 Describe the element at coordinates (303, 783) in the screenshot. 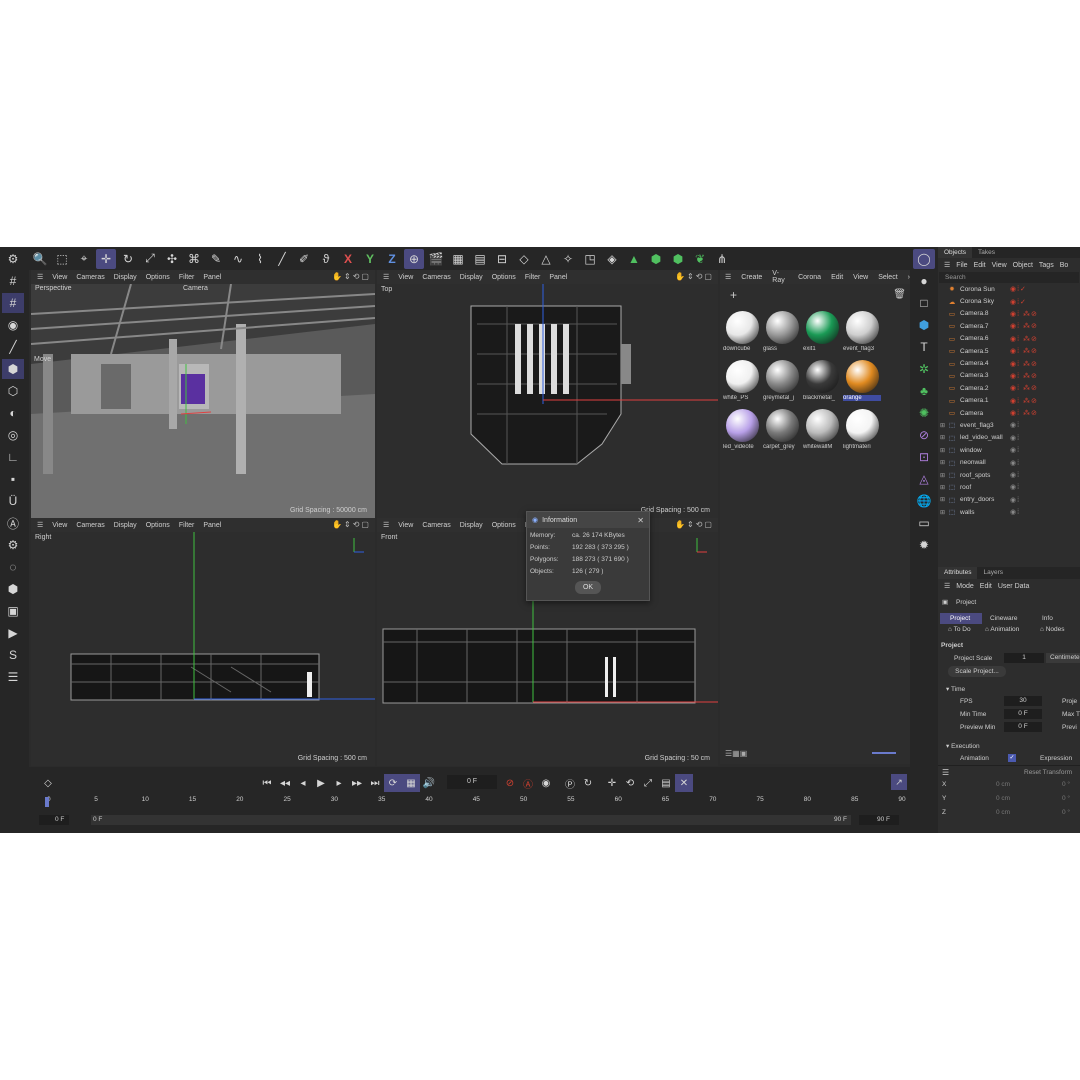

I see `previous-frame-icon: ◂` at that location.